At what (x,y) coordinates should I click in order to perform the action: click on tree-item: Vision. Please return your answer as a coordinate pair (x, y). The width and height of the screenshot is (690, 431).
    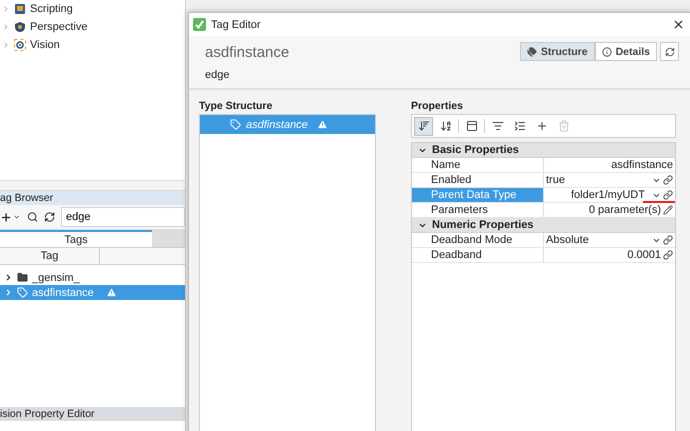
    Looking at the image, I should click on (45, 45).